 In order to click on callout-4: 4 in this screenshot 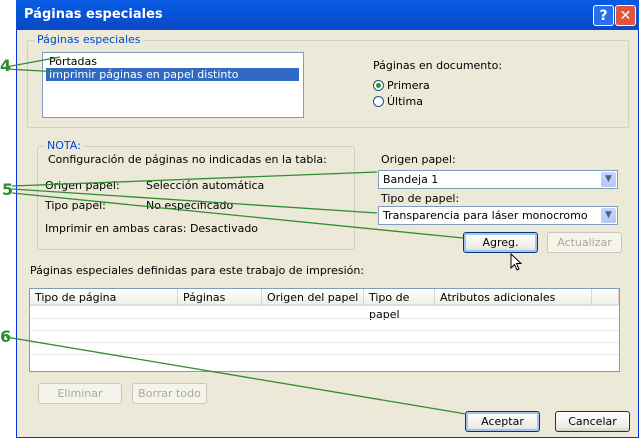, I will do `click(6, 65)`.